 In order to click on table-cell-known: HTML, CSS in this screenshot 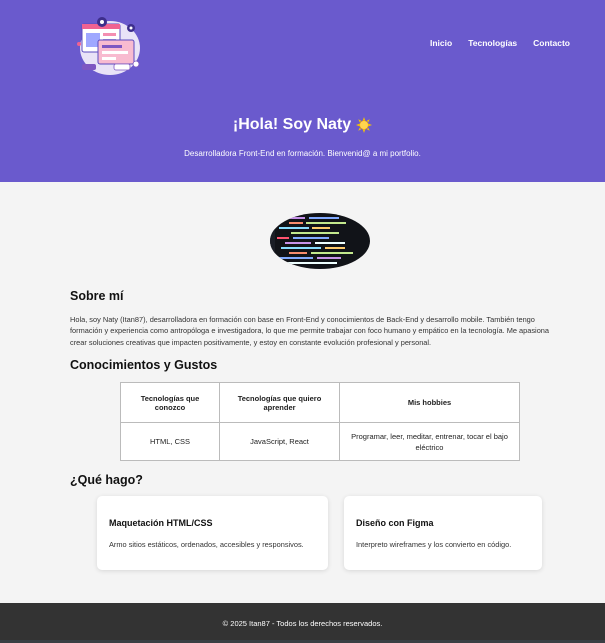, I will do `click(170, 441)`.